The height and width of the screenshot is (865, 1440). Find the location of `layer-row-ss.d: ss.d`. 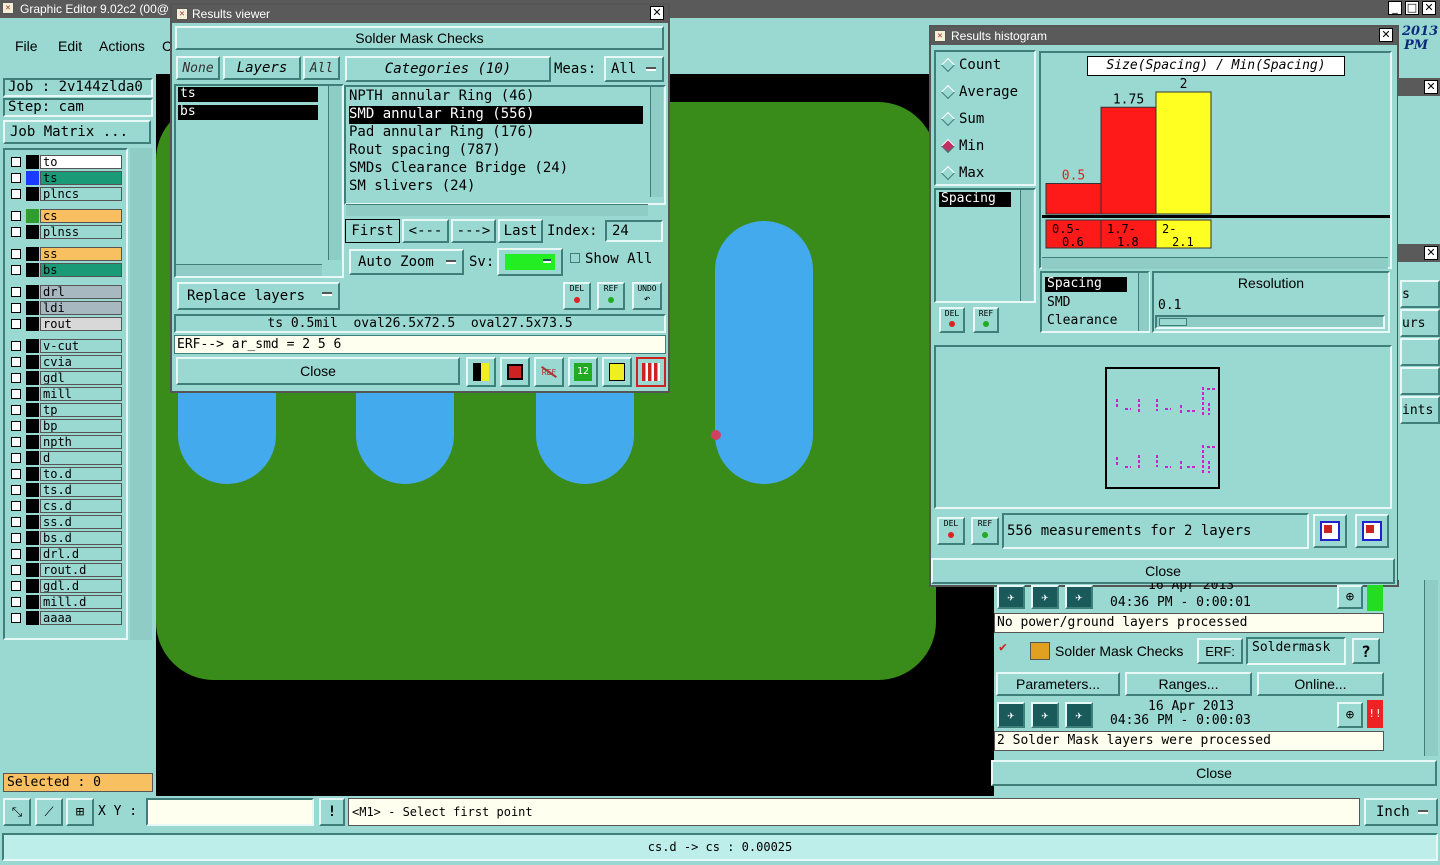

layer-row-ss.d: ss.d is located at coordinates (75, 522).